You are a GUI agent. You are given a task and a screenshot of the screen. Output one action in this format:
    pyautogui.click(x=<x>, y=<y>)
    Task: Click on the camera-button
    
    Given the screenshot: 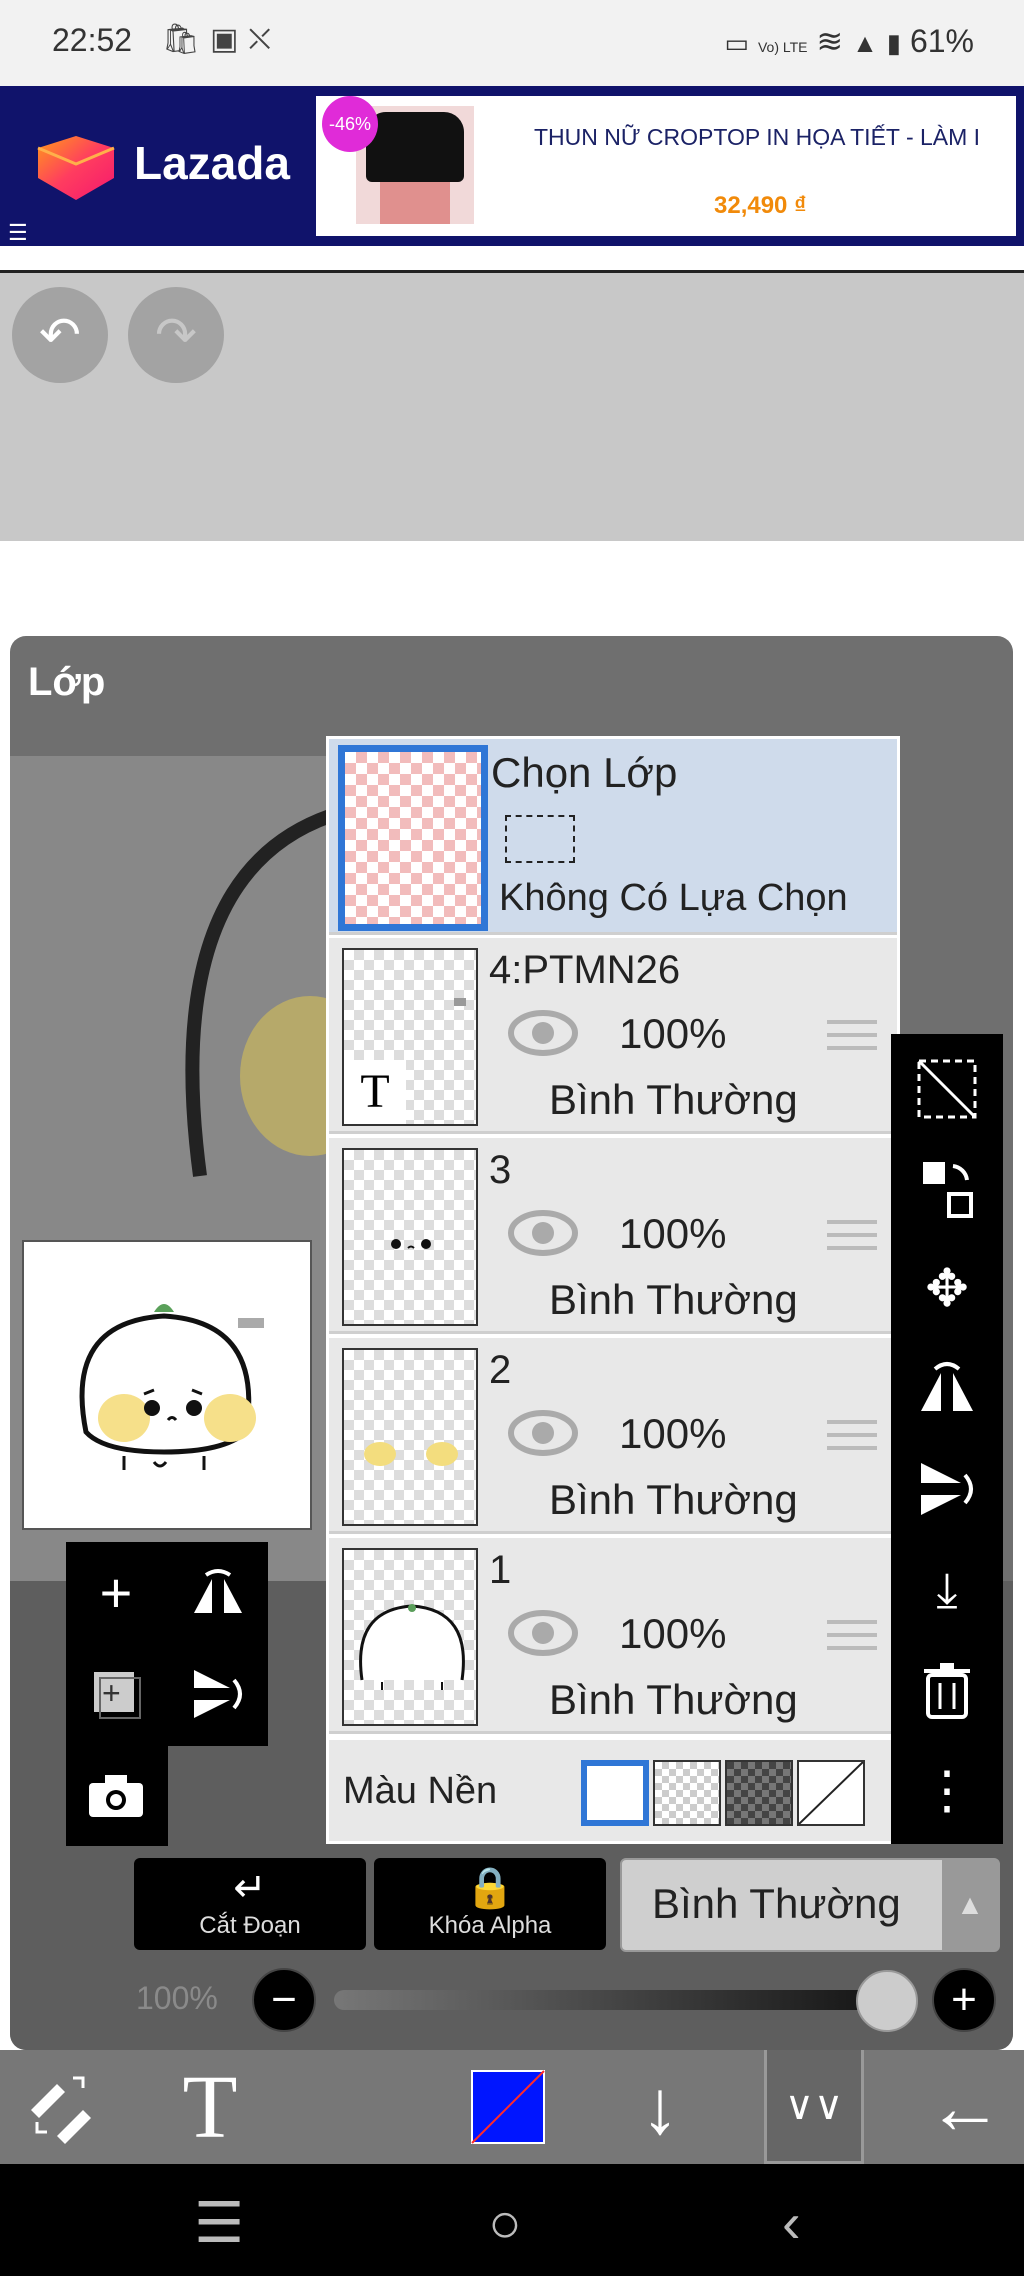 What is the action you would take?
    pyautogui.click(x=116, y=1796)
    